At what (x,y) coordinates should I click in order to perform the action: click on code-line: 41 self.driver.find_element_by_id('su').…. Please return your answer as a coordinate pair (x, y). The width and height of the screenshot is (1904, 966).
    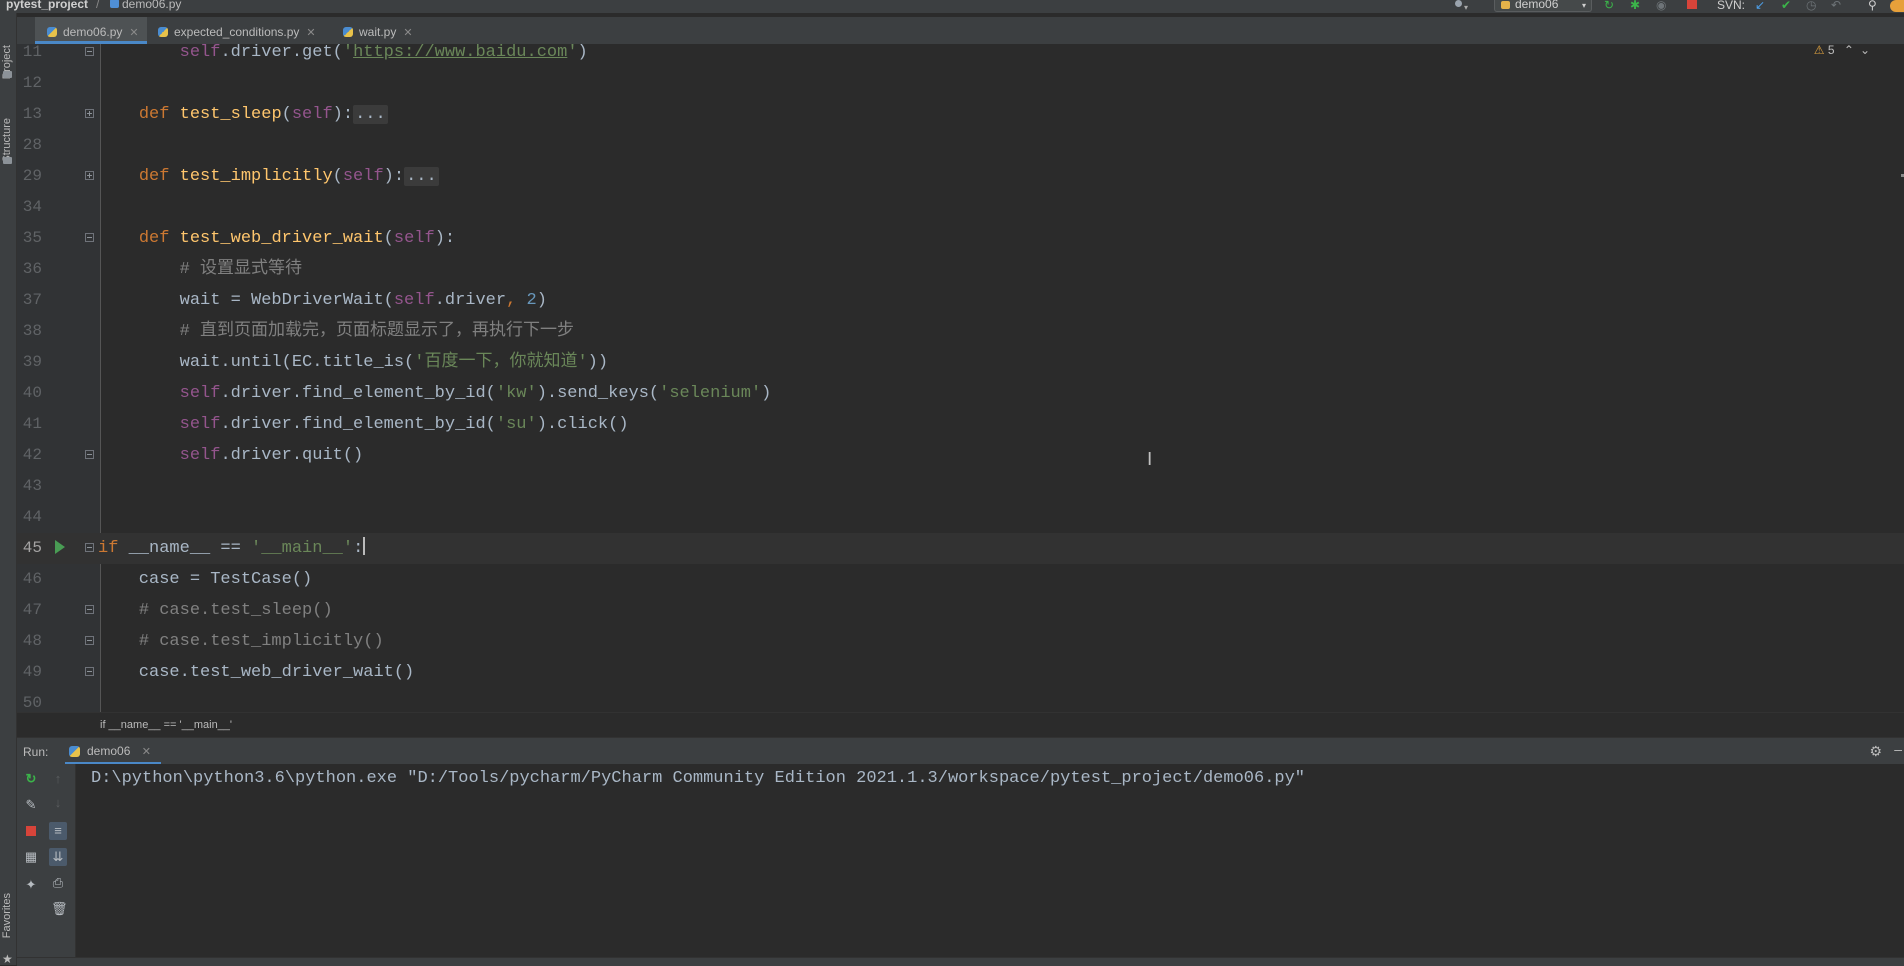
    Looking at the image, I should click on (960, 424).